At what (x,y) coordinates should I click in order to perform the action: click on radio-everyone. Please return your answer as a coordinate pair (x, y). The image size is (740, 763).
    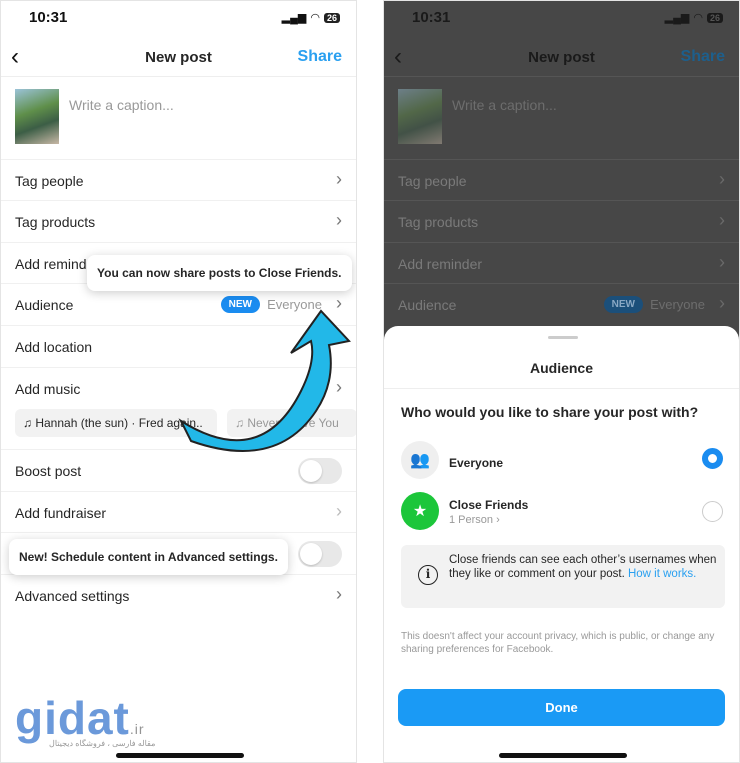
    Looking at the image, I should click on (712, 458).